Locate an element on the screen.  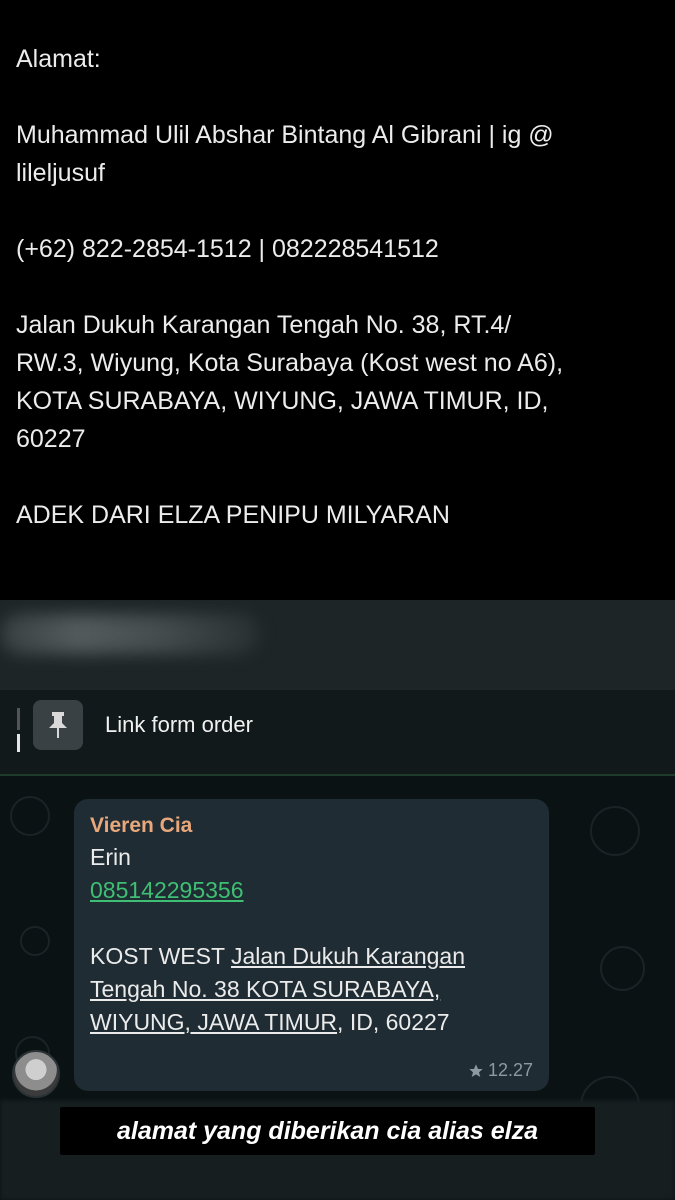
blurred-contact-name is located at coordinates (130, 634).